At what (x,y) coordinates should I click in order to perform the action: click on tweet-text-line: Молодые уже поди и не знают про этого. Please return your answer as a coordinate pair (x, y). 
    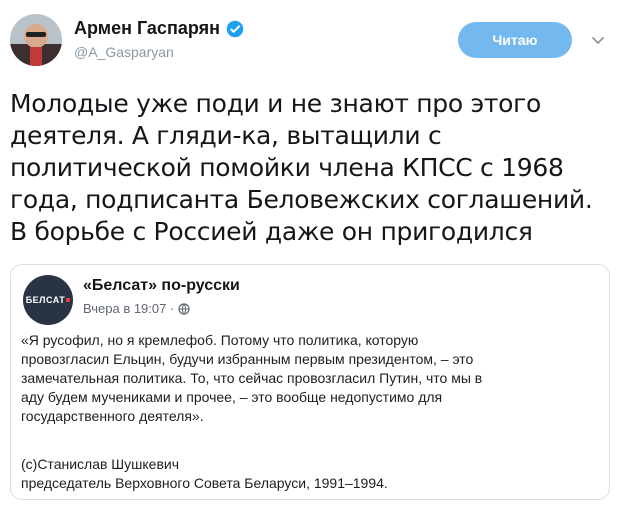
    Looking at the image, I should click on (276, 103).